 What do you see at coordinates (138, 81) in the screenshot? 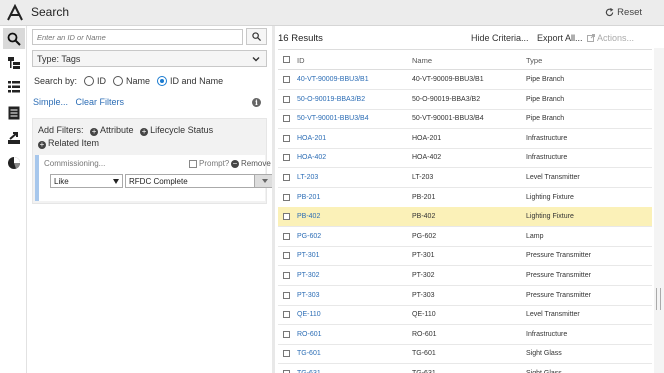
I see `radio-name-label: Name` at bounding box center [138, 81].